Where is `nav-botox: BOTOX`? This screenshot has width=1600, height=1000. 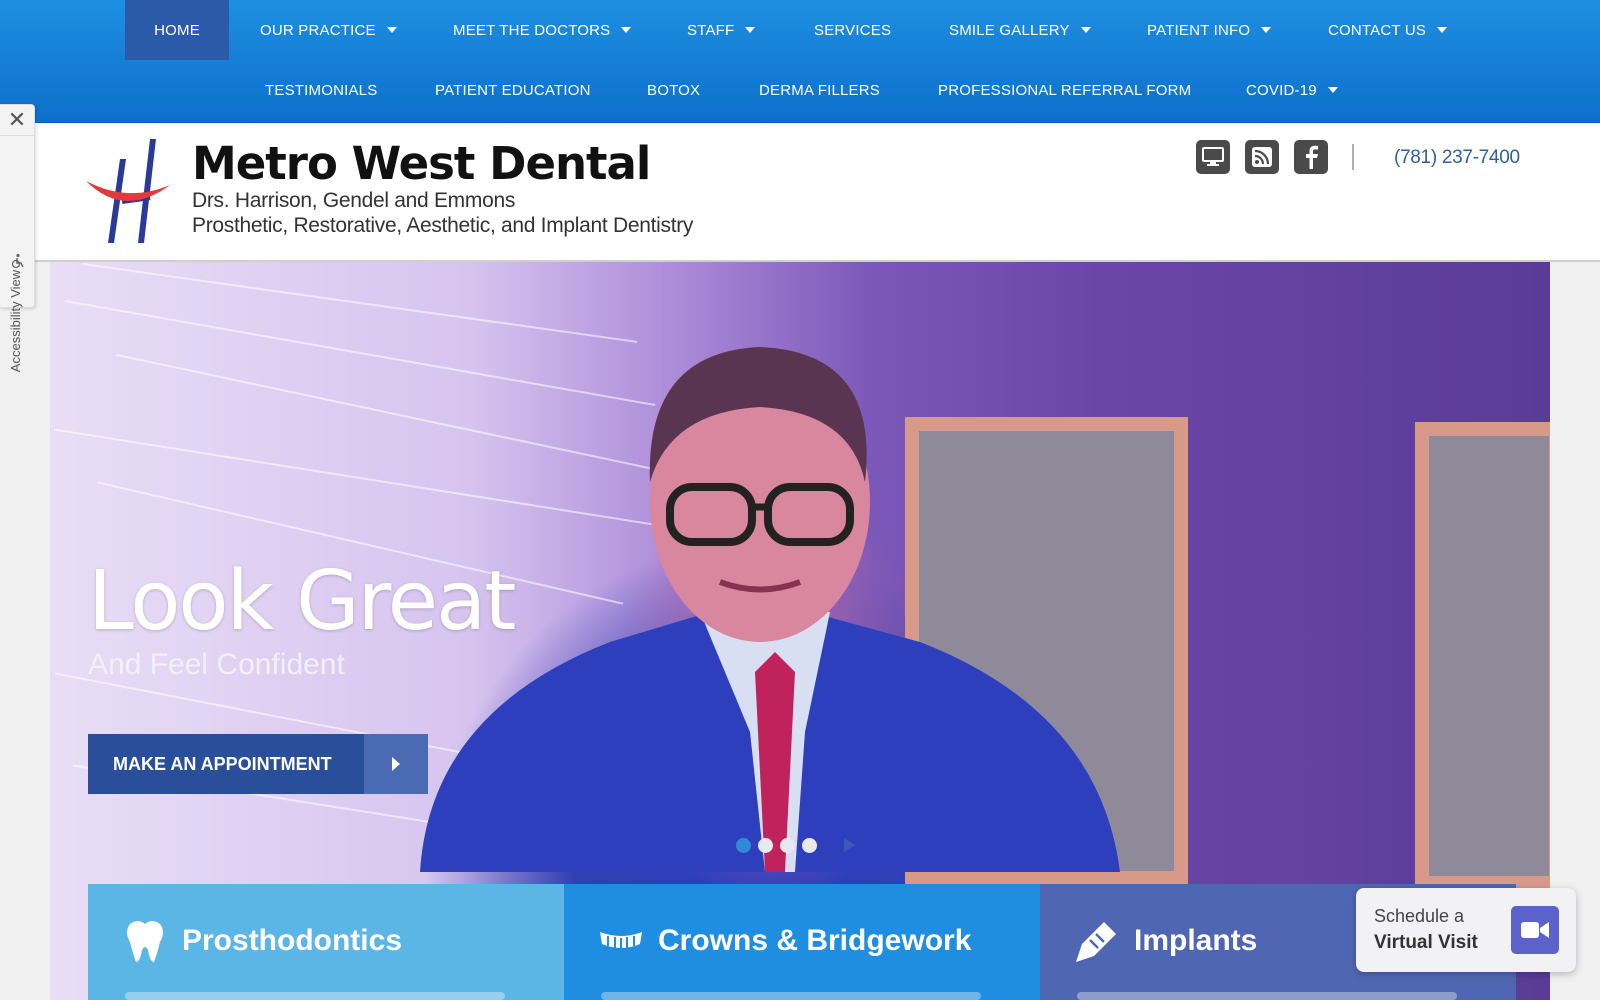
nav-botox: BOTOX is located at coordinates (673, 90).